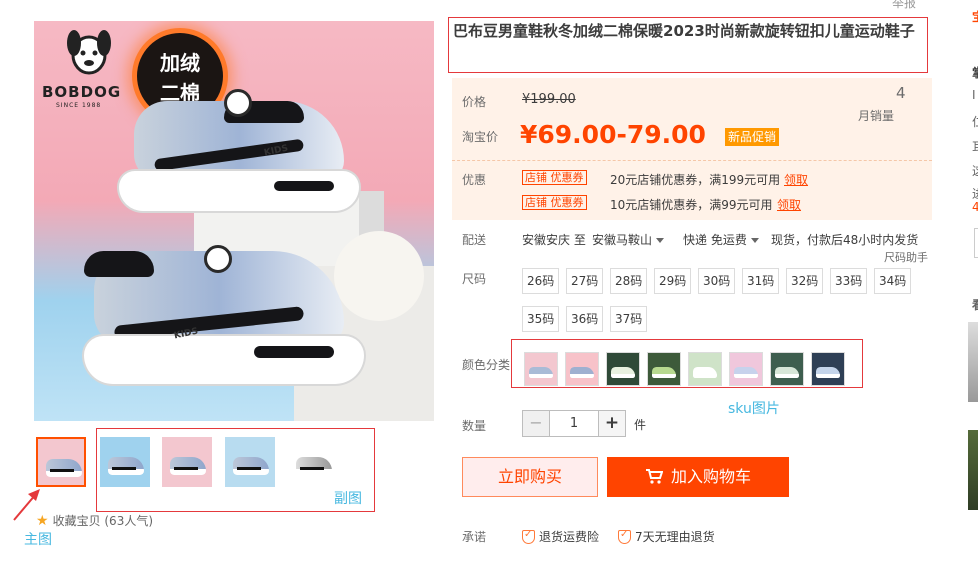 Image resolution: width=978 pixels, height=561 pixels. I want to click on shoe-top: KIDS, so click(239, 146).